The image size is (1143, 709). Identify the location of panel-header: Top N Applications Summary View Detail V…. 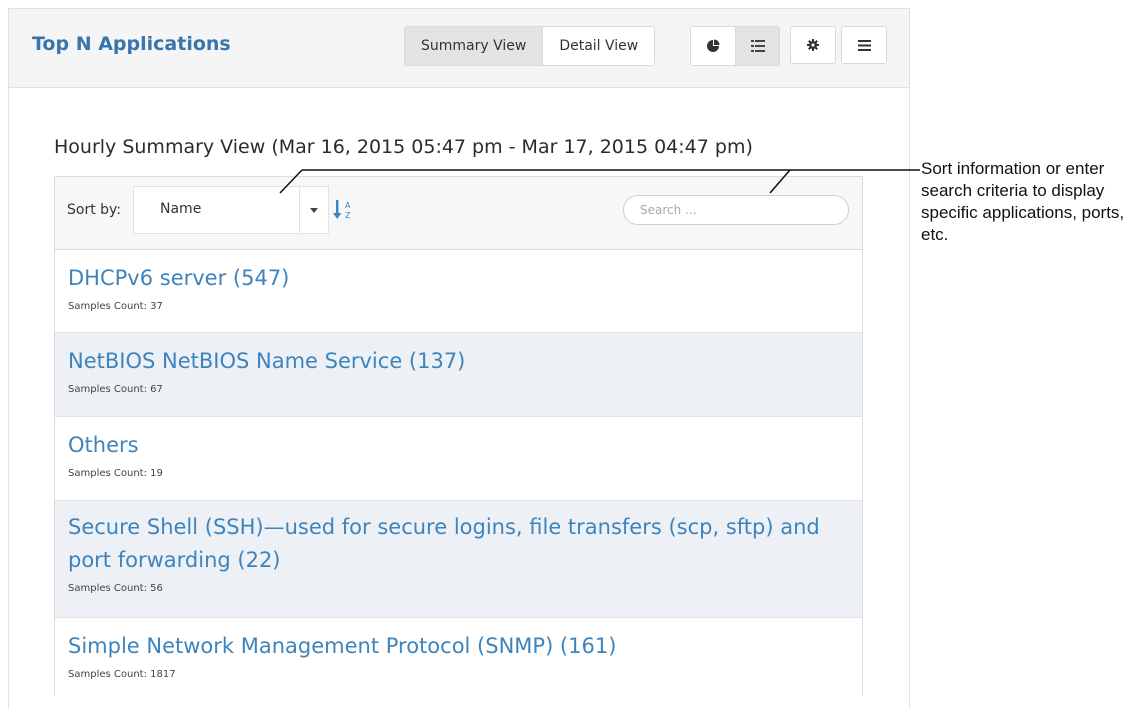
(459, 48).